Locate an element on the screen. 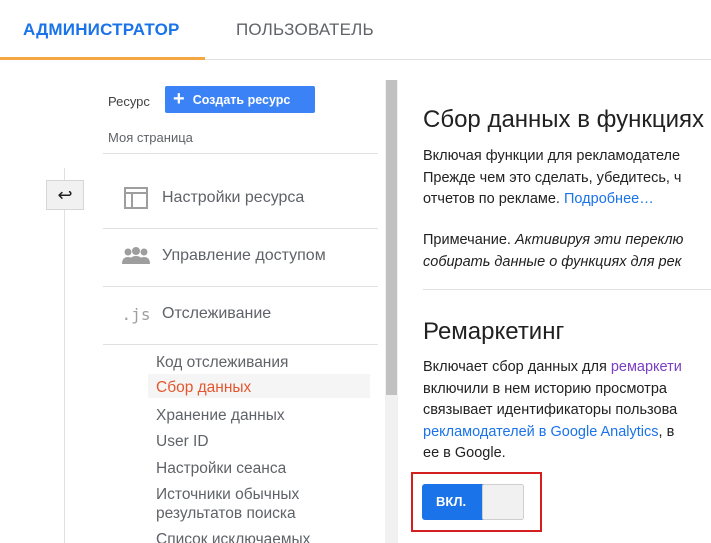  ads-features-line: Прежде чем это сделать, убедитесь, ч is located at coordinates (552, 177).